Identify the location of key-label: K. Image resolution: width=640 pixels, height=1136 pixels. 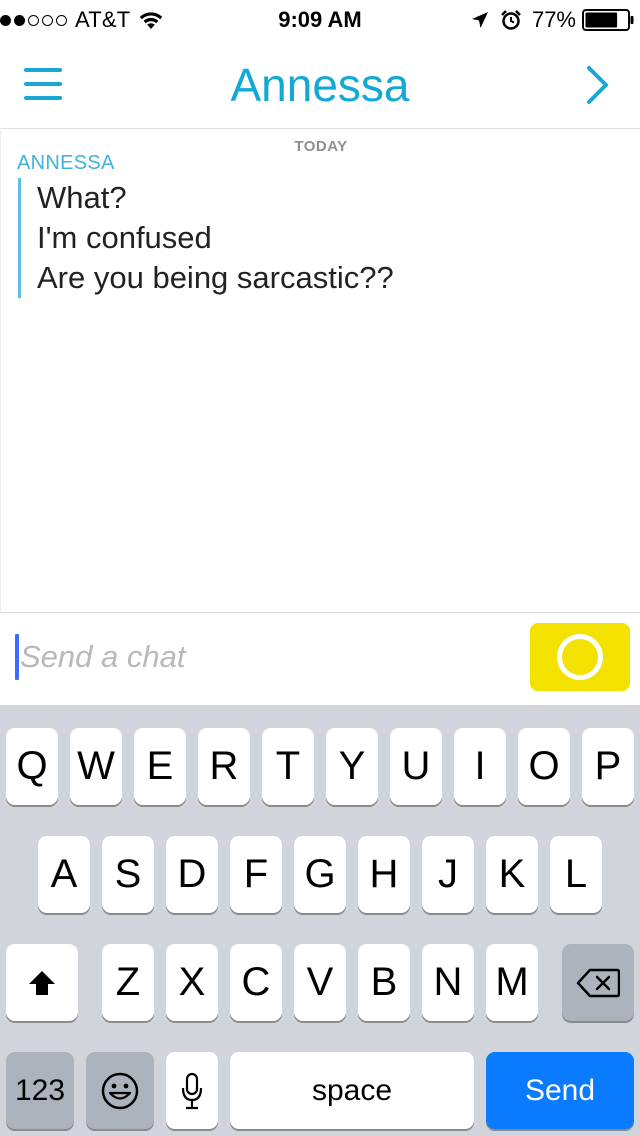
(512, 874).